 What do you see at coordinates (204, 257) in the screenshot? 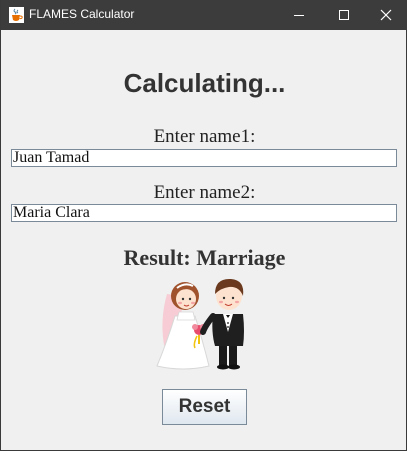
I see `result-text: Result: Marriage` at bounding box center [204, 257].